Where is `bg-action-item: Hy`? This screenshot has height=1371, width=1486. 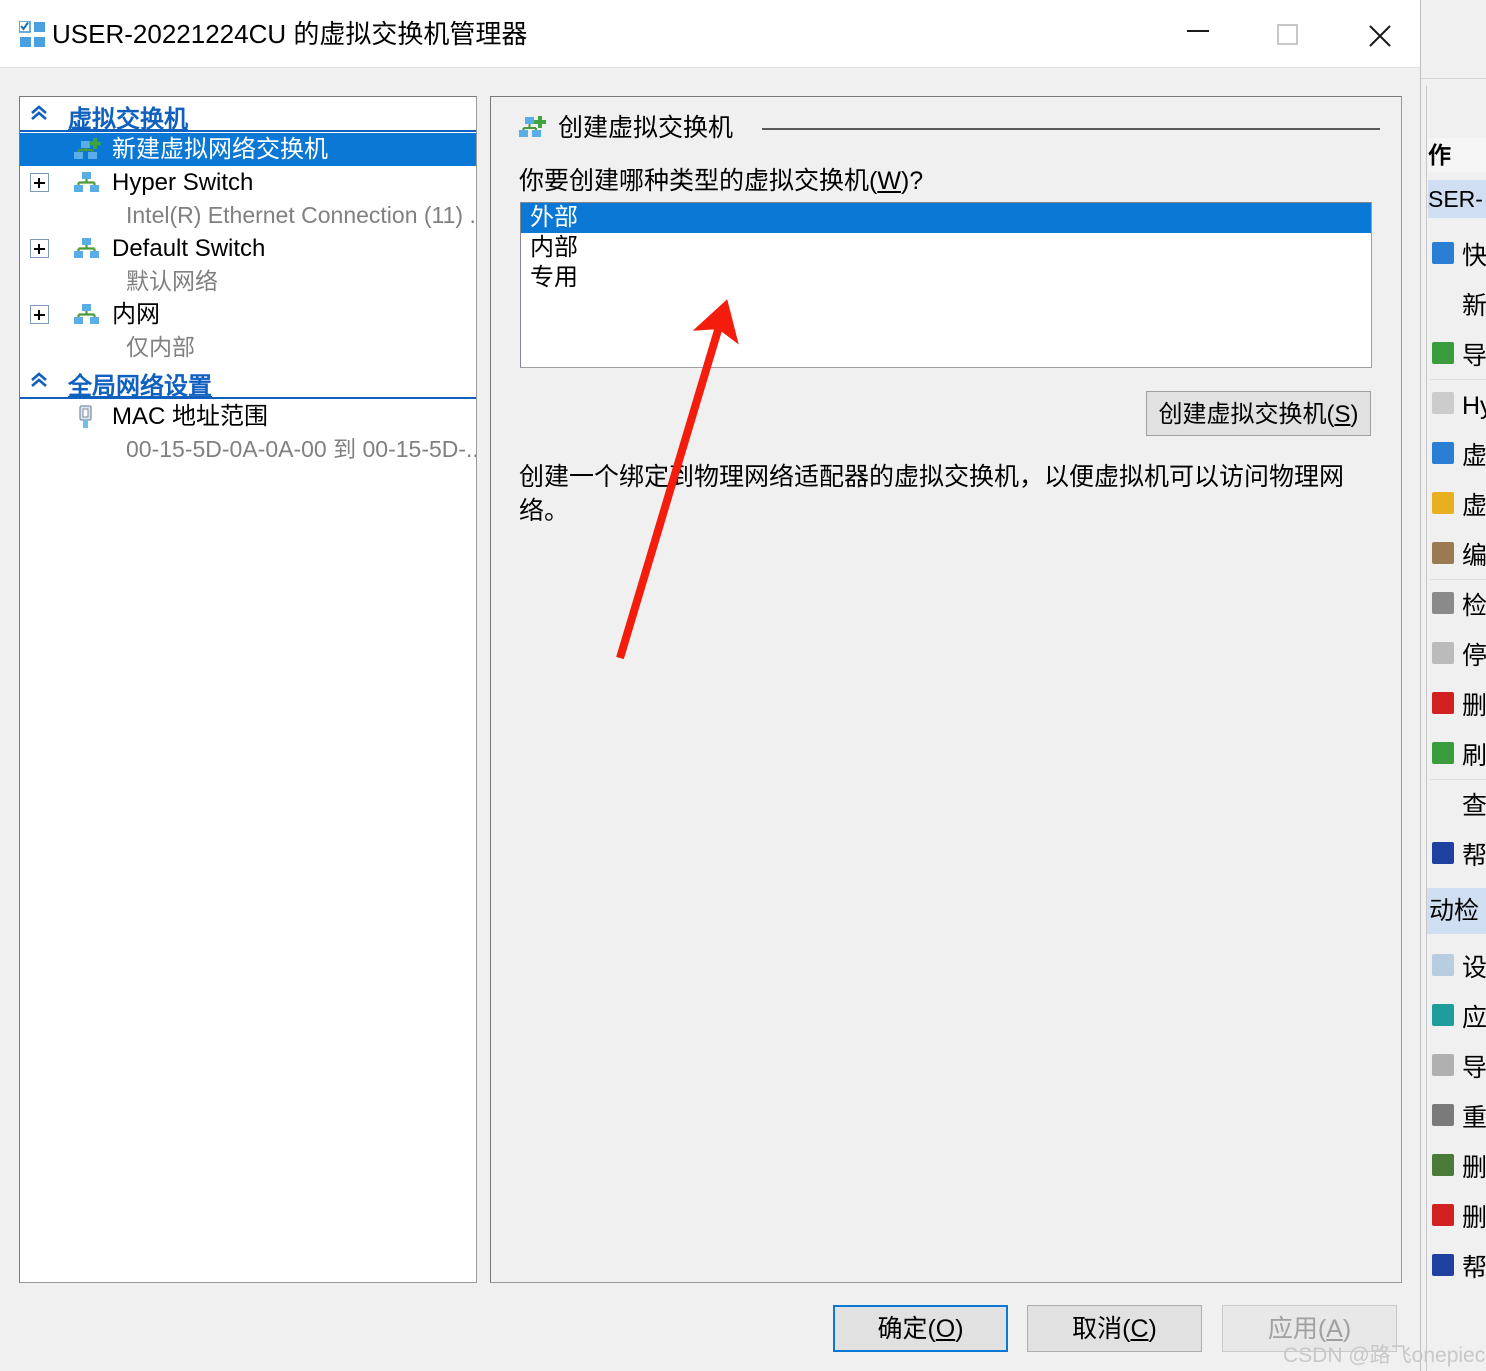
bg-action-item: Hy is located at coordinates (1457, 406).